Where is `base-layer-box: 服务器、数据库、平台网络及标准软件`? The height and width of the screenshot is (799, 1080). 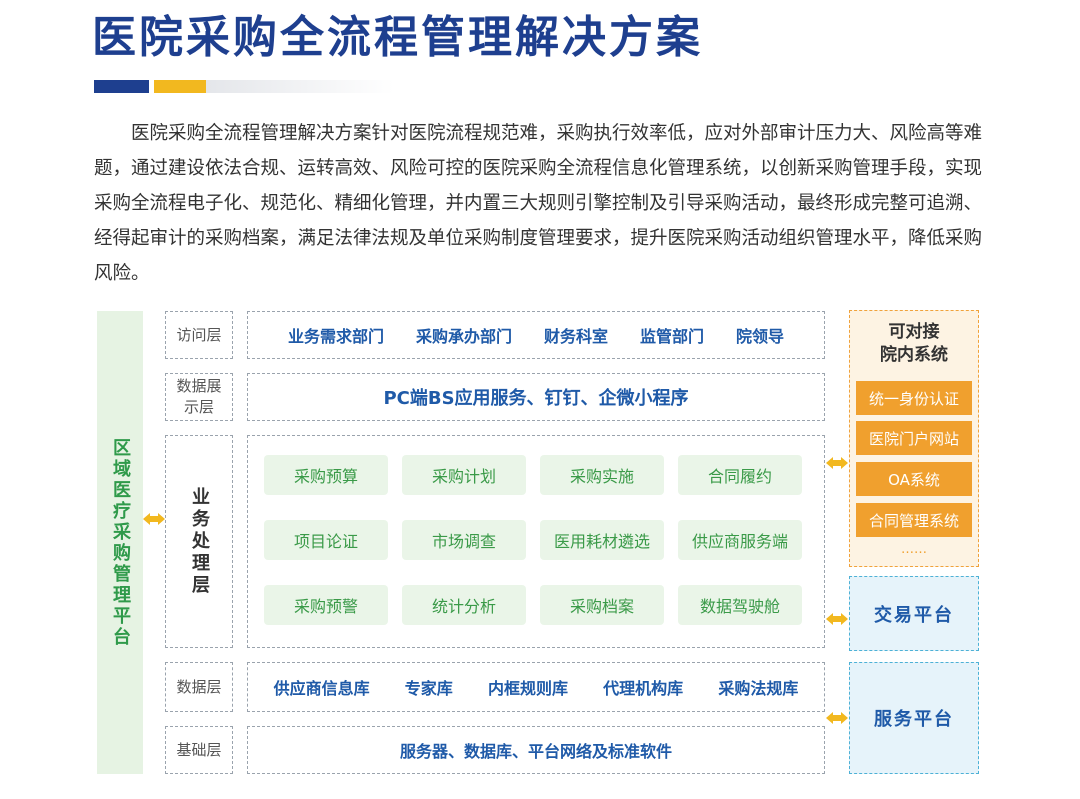 base-layer-box: 服务器、数据库、平台网络及标准软件 is located at coordinates (536, 750).